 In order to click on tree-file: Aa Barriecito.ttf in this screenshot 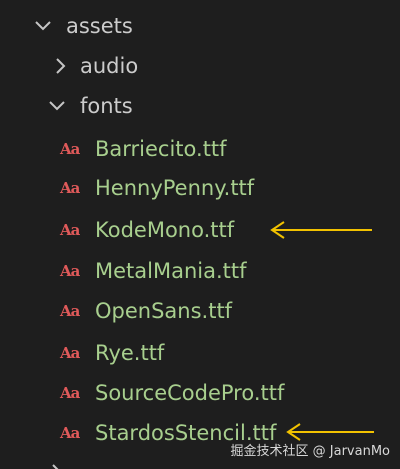, I will do `click(200, 149)`.